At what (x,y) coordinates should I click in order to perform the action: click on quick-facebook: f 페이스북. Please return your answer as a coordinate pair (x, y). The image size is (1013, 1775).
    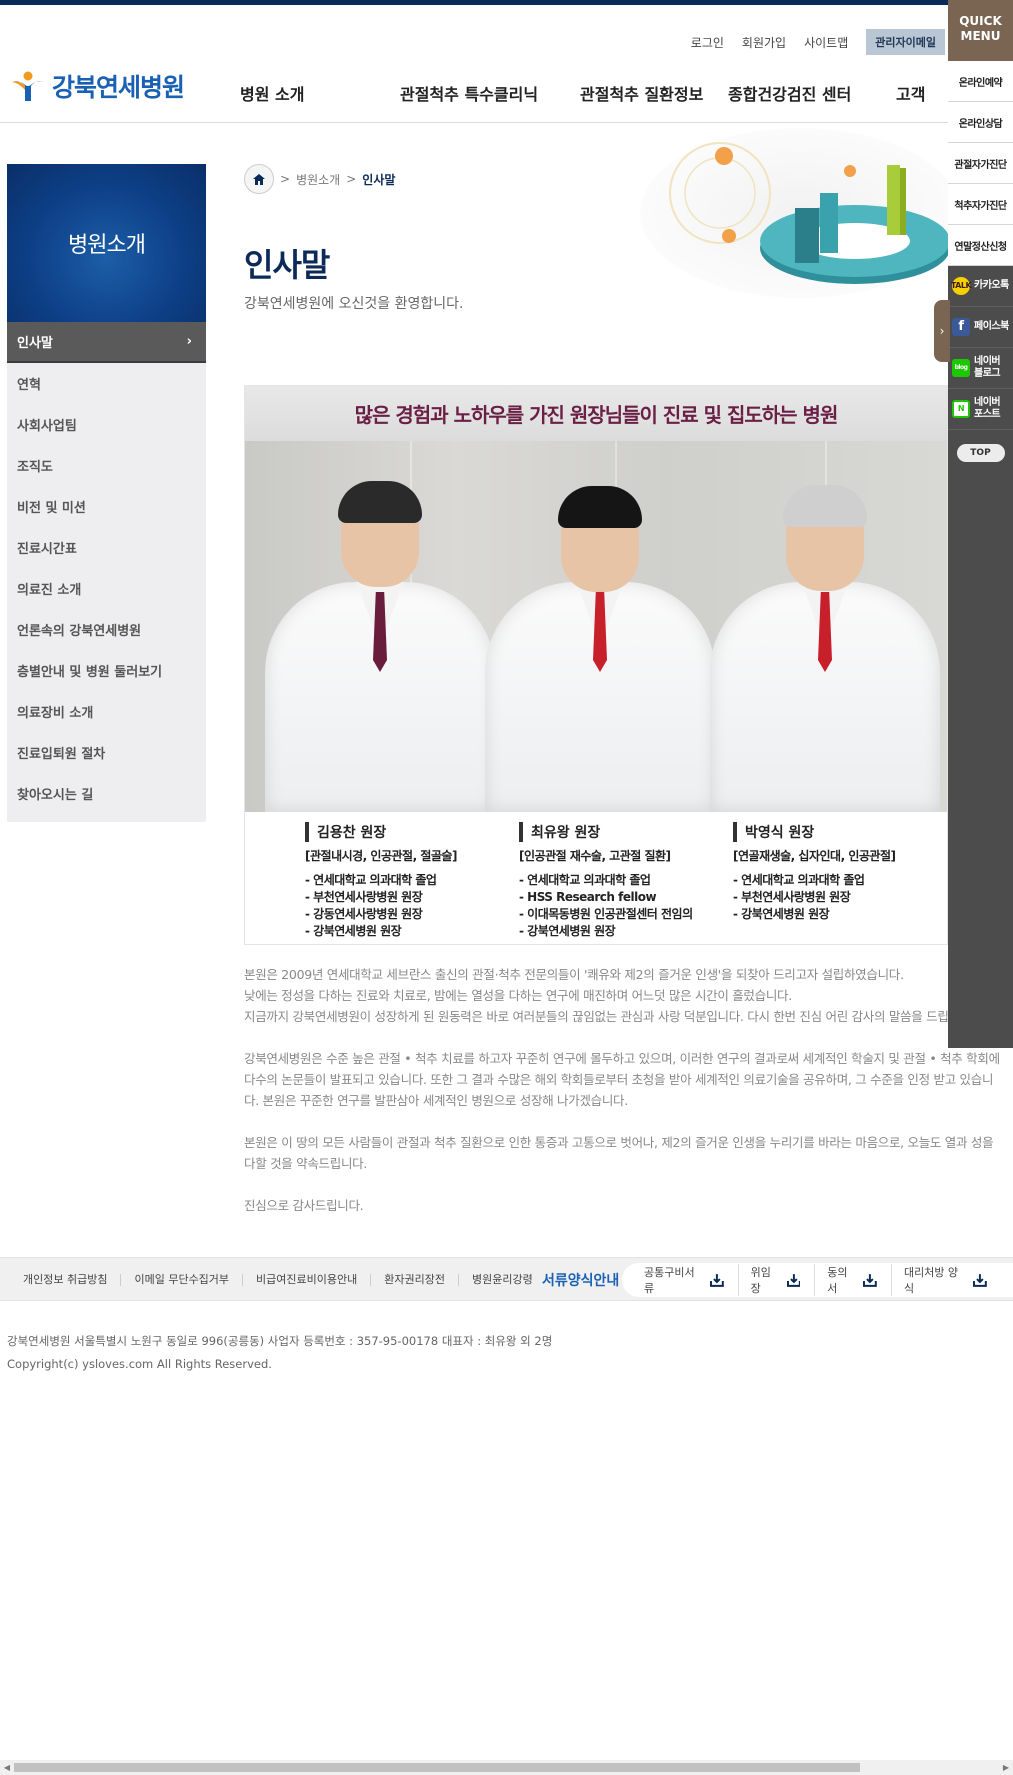
    Looking at the image, I should click on (980, 327).